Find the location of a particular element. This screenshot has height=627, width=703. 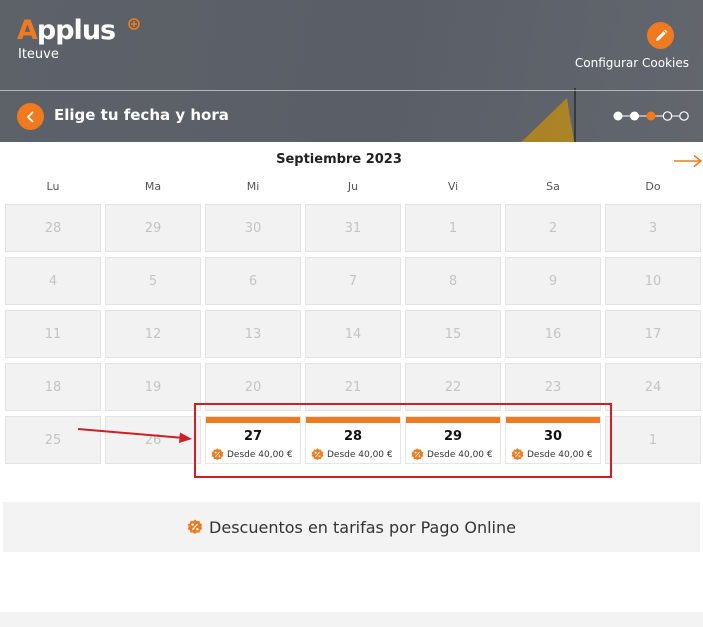

day-cell-disabled: 28 is located at coordinates (53, 228).